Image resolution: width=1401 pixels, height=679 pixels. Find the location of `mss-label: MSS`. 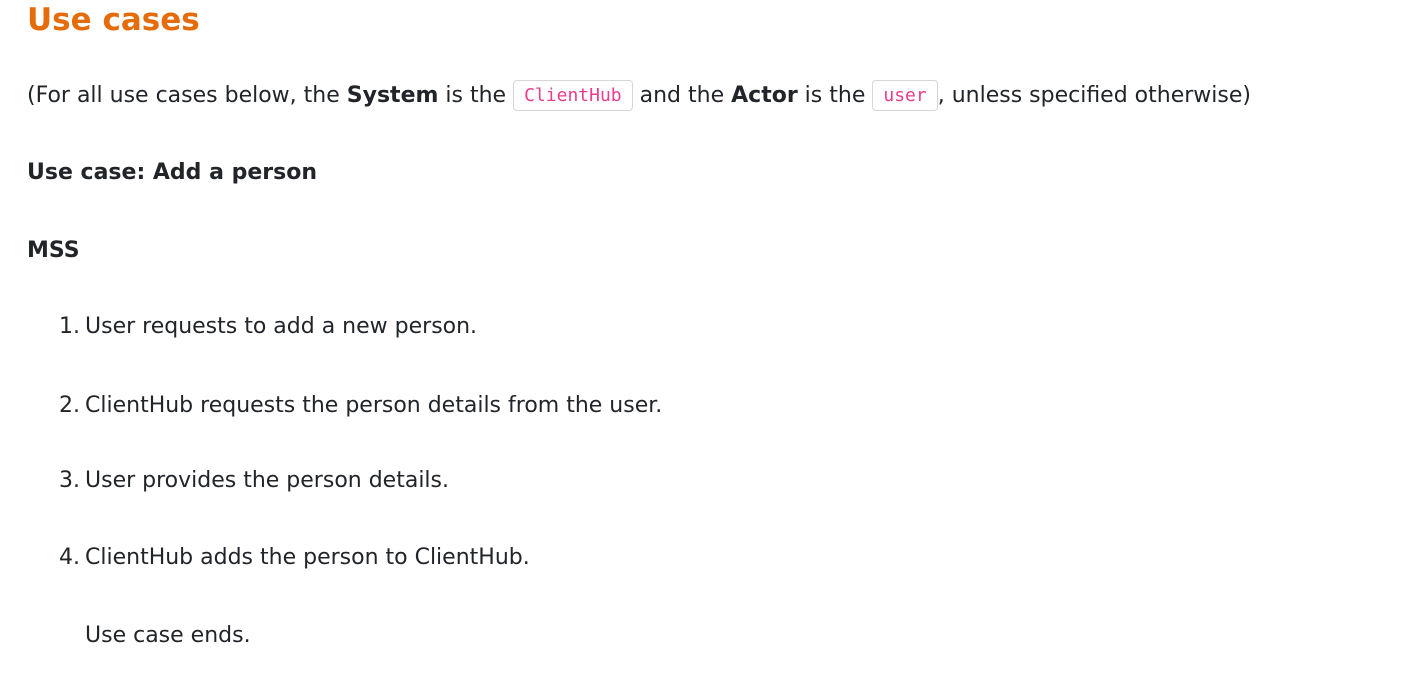

mss-label: MSS is located at coordinates (53, 250).